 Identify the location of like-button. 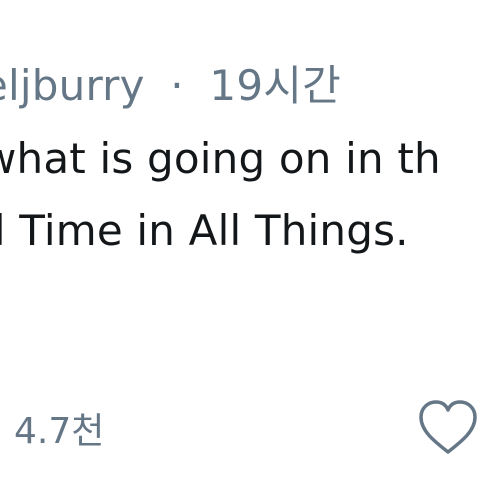
(448, 428).